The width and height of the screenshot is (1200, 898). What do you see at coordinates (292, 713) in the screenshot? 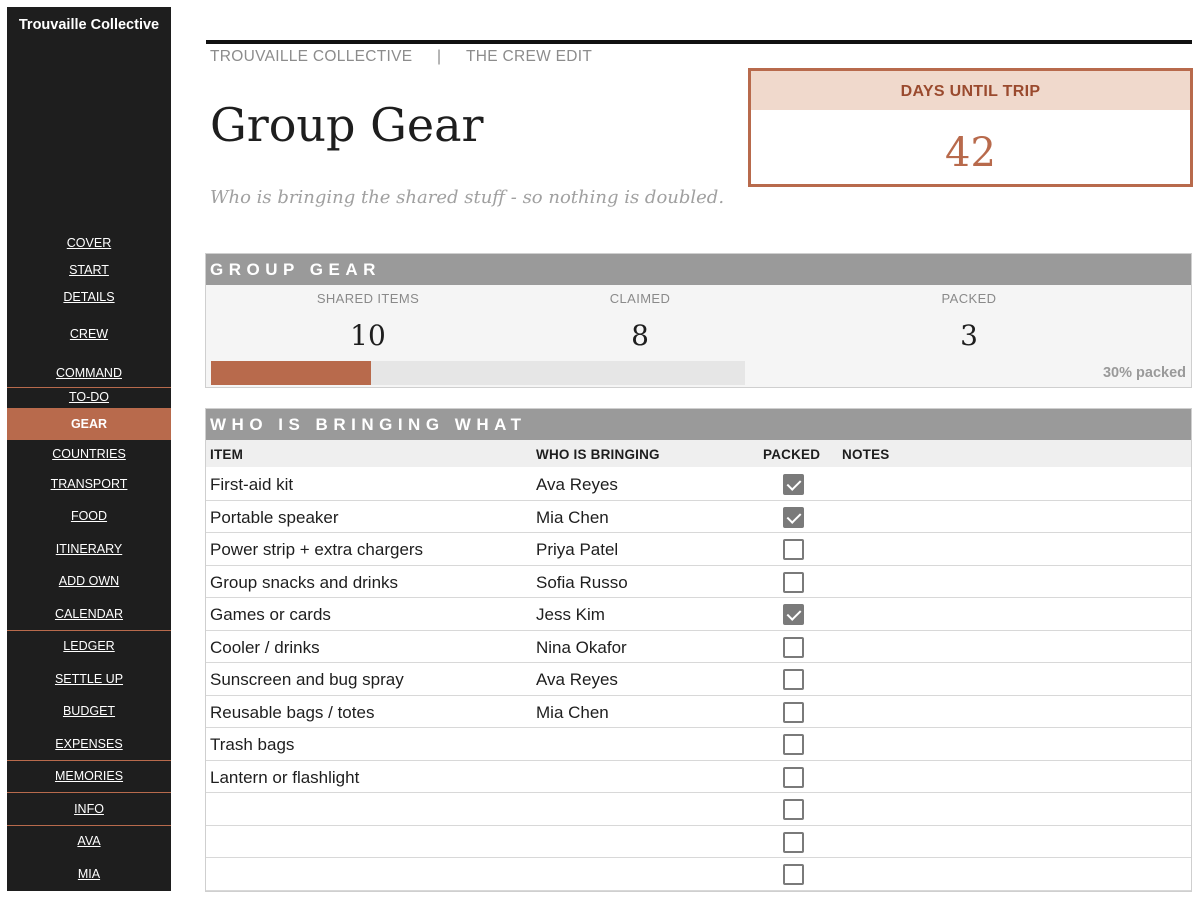
I see `item-cell: Reusable bags / totes` at bounding box center [292, 713].